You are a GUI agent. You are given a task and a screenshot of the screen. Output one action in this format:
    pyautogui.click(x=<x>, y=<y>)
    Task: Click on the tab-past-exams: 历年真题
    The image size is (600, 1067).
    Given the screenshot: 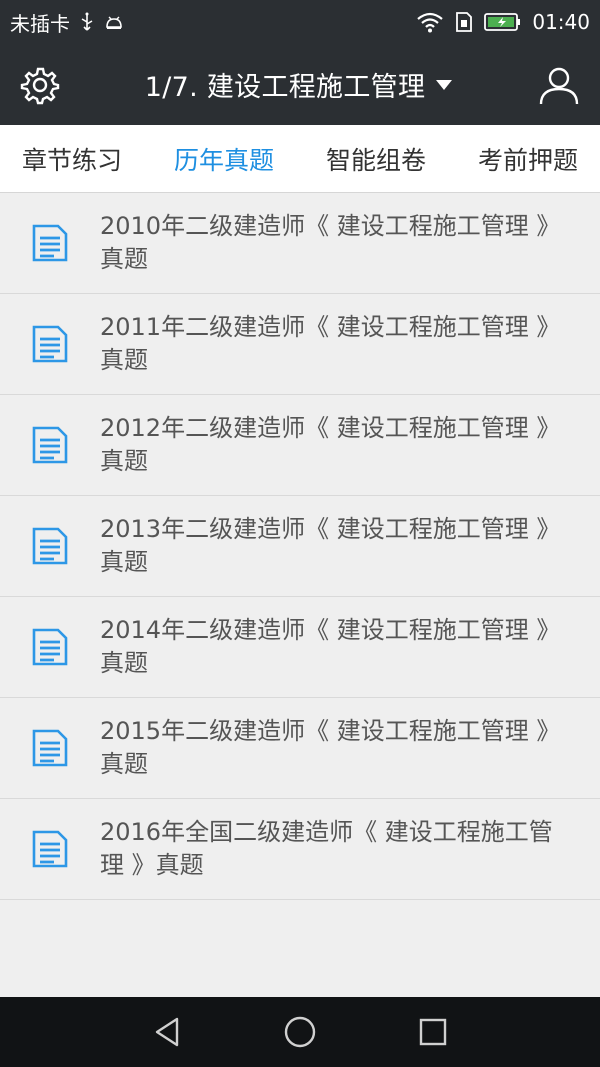 What is the action you would take?
    pyautogui.click(x=224, y=159)
    